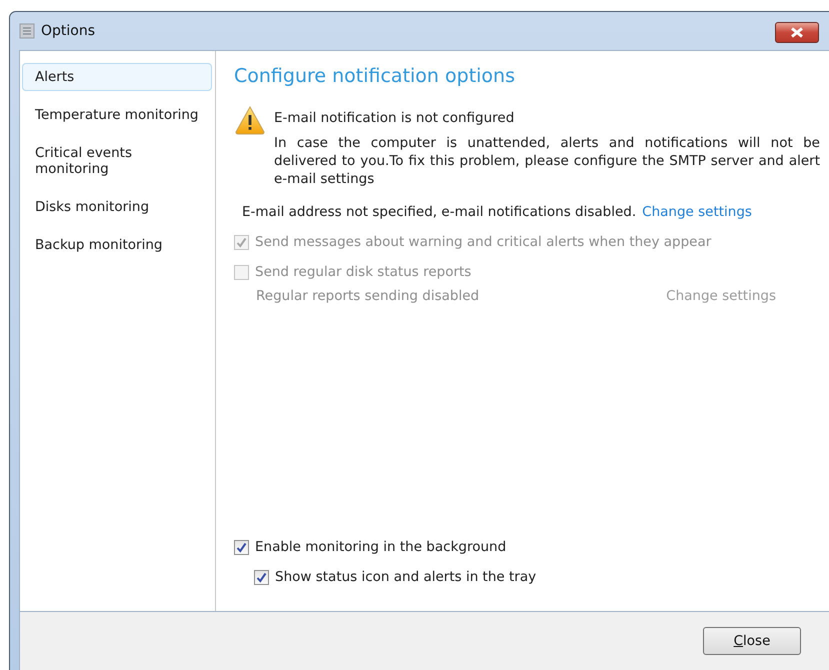 This screenshot has height=670, width=829. I want to click on close-icon, so click(797, 32).